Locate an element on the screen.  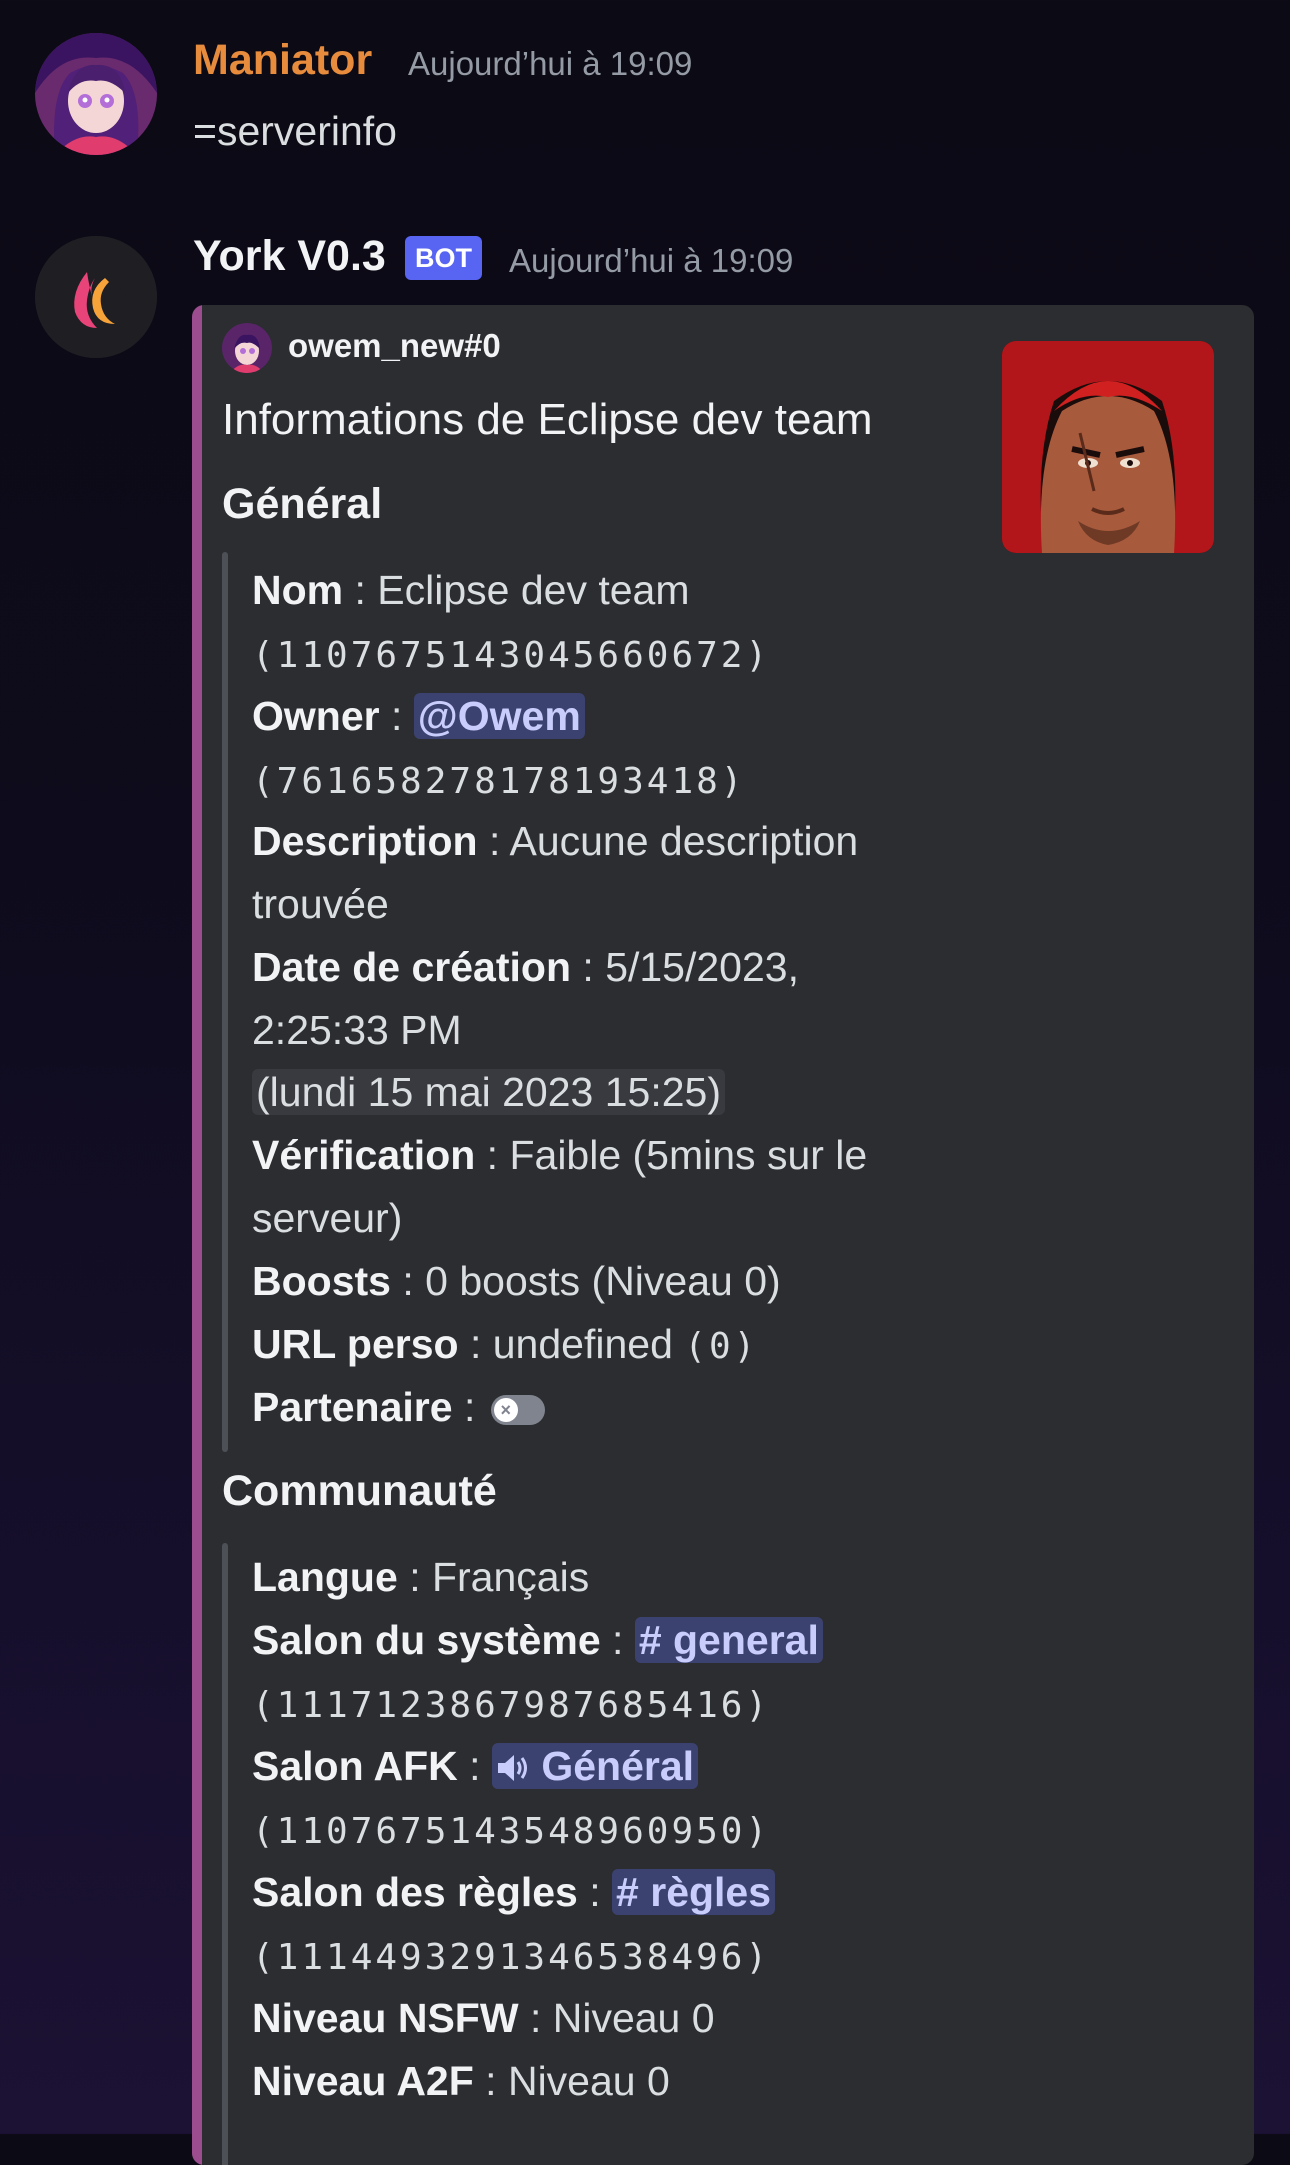
afk-label: Salon AFK is located at coordinates (355, 1766).